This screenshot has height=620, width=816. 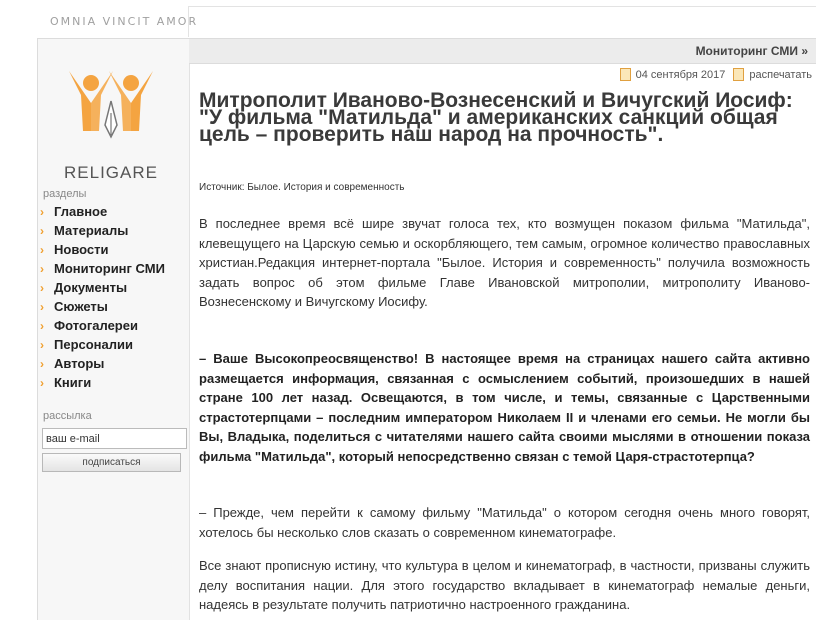 I want to click on menu-item-photo-galleries: › Фотогалереи, so click(x=102, y=325).